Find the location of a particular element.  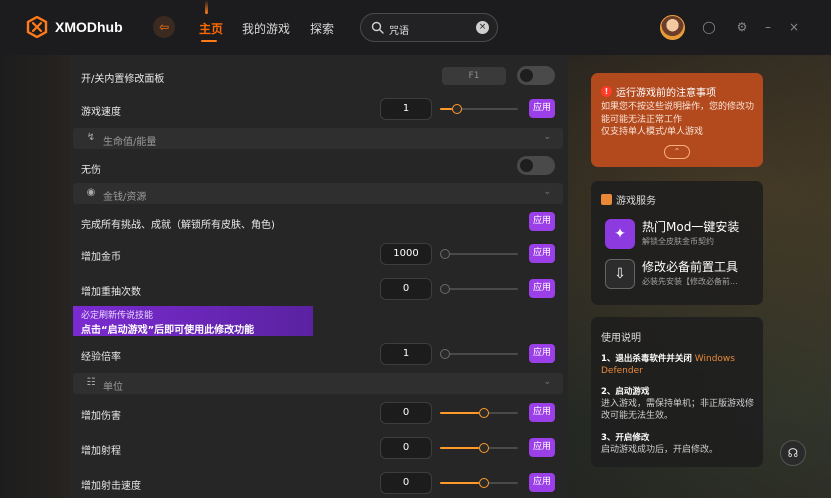

range-slider is located at coordinates (479, 448).